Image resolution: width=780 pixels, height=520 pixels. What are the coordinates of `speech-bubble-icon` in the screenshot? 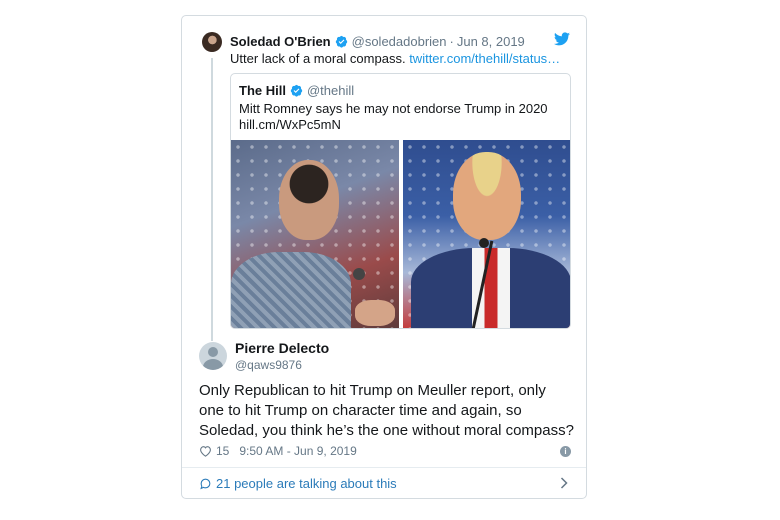 It's located at (205, 484).